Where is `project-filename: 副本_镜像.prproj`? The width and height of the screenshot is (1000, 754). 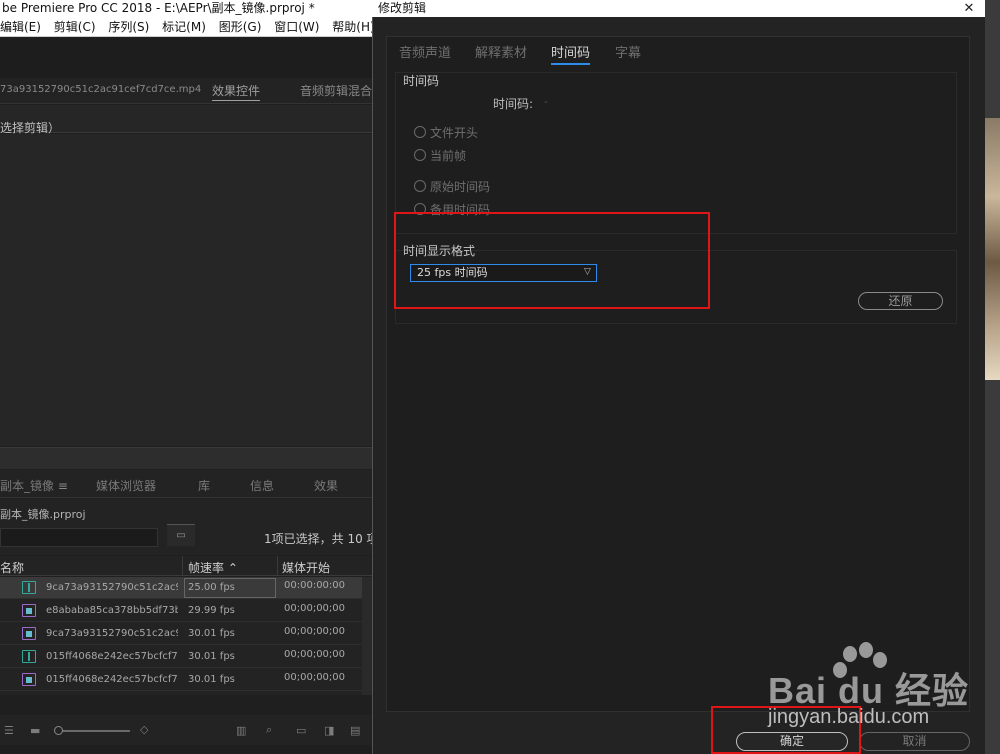 project-filename: 副本_镜像.prproj is located at coordinates (43, 514).